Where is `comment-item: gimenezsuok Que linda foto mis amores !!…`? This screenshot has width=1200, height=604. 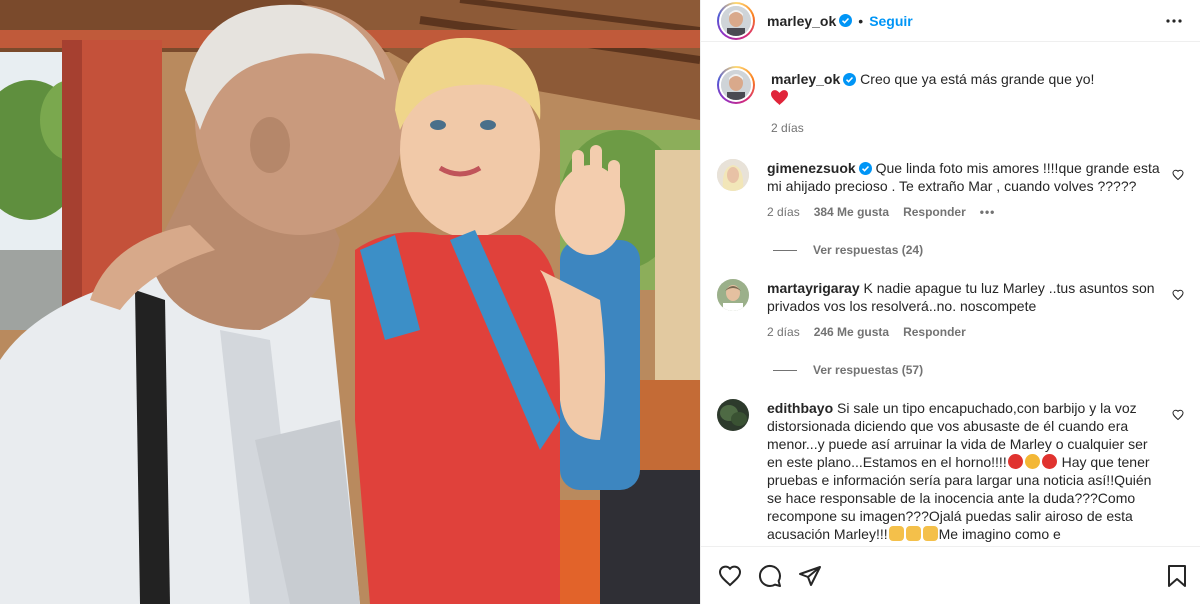 comment-item: gimenezsuok Que linda foto mis amores !!… is located at coordinates (950, 190).